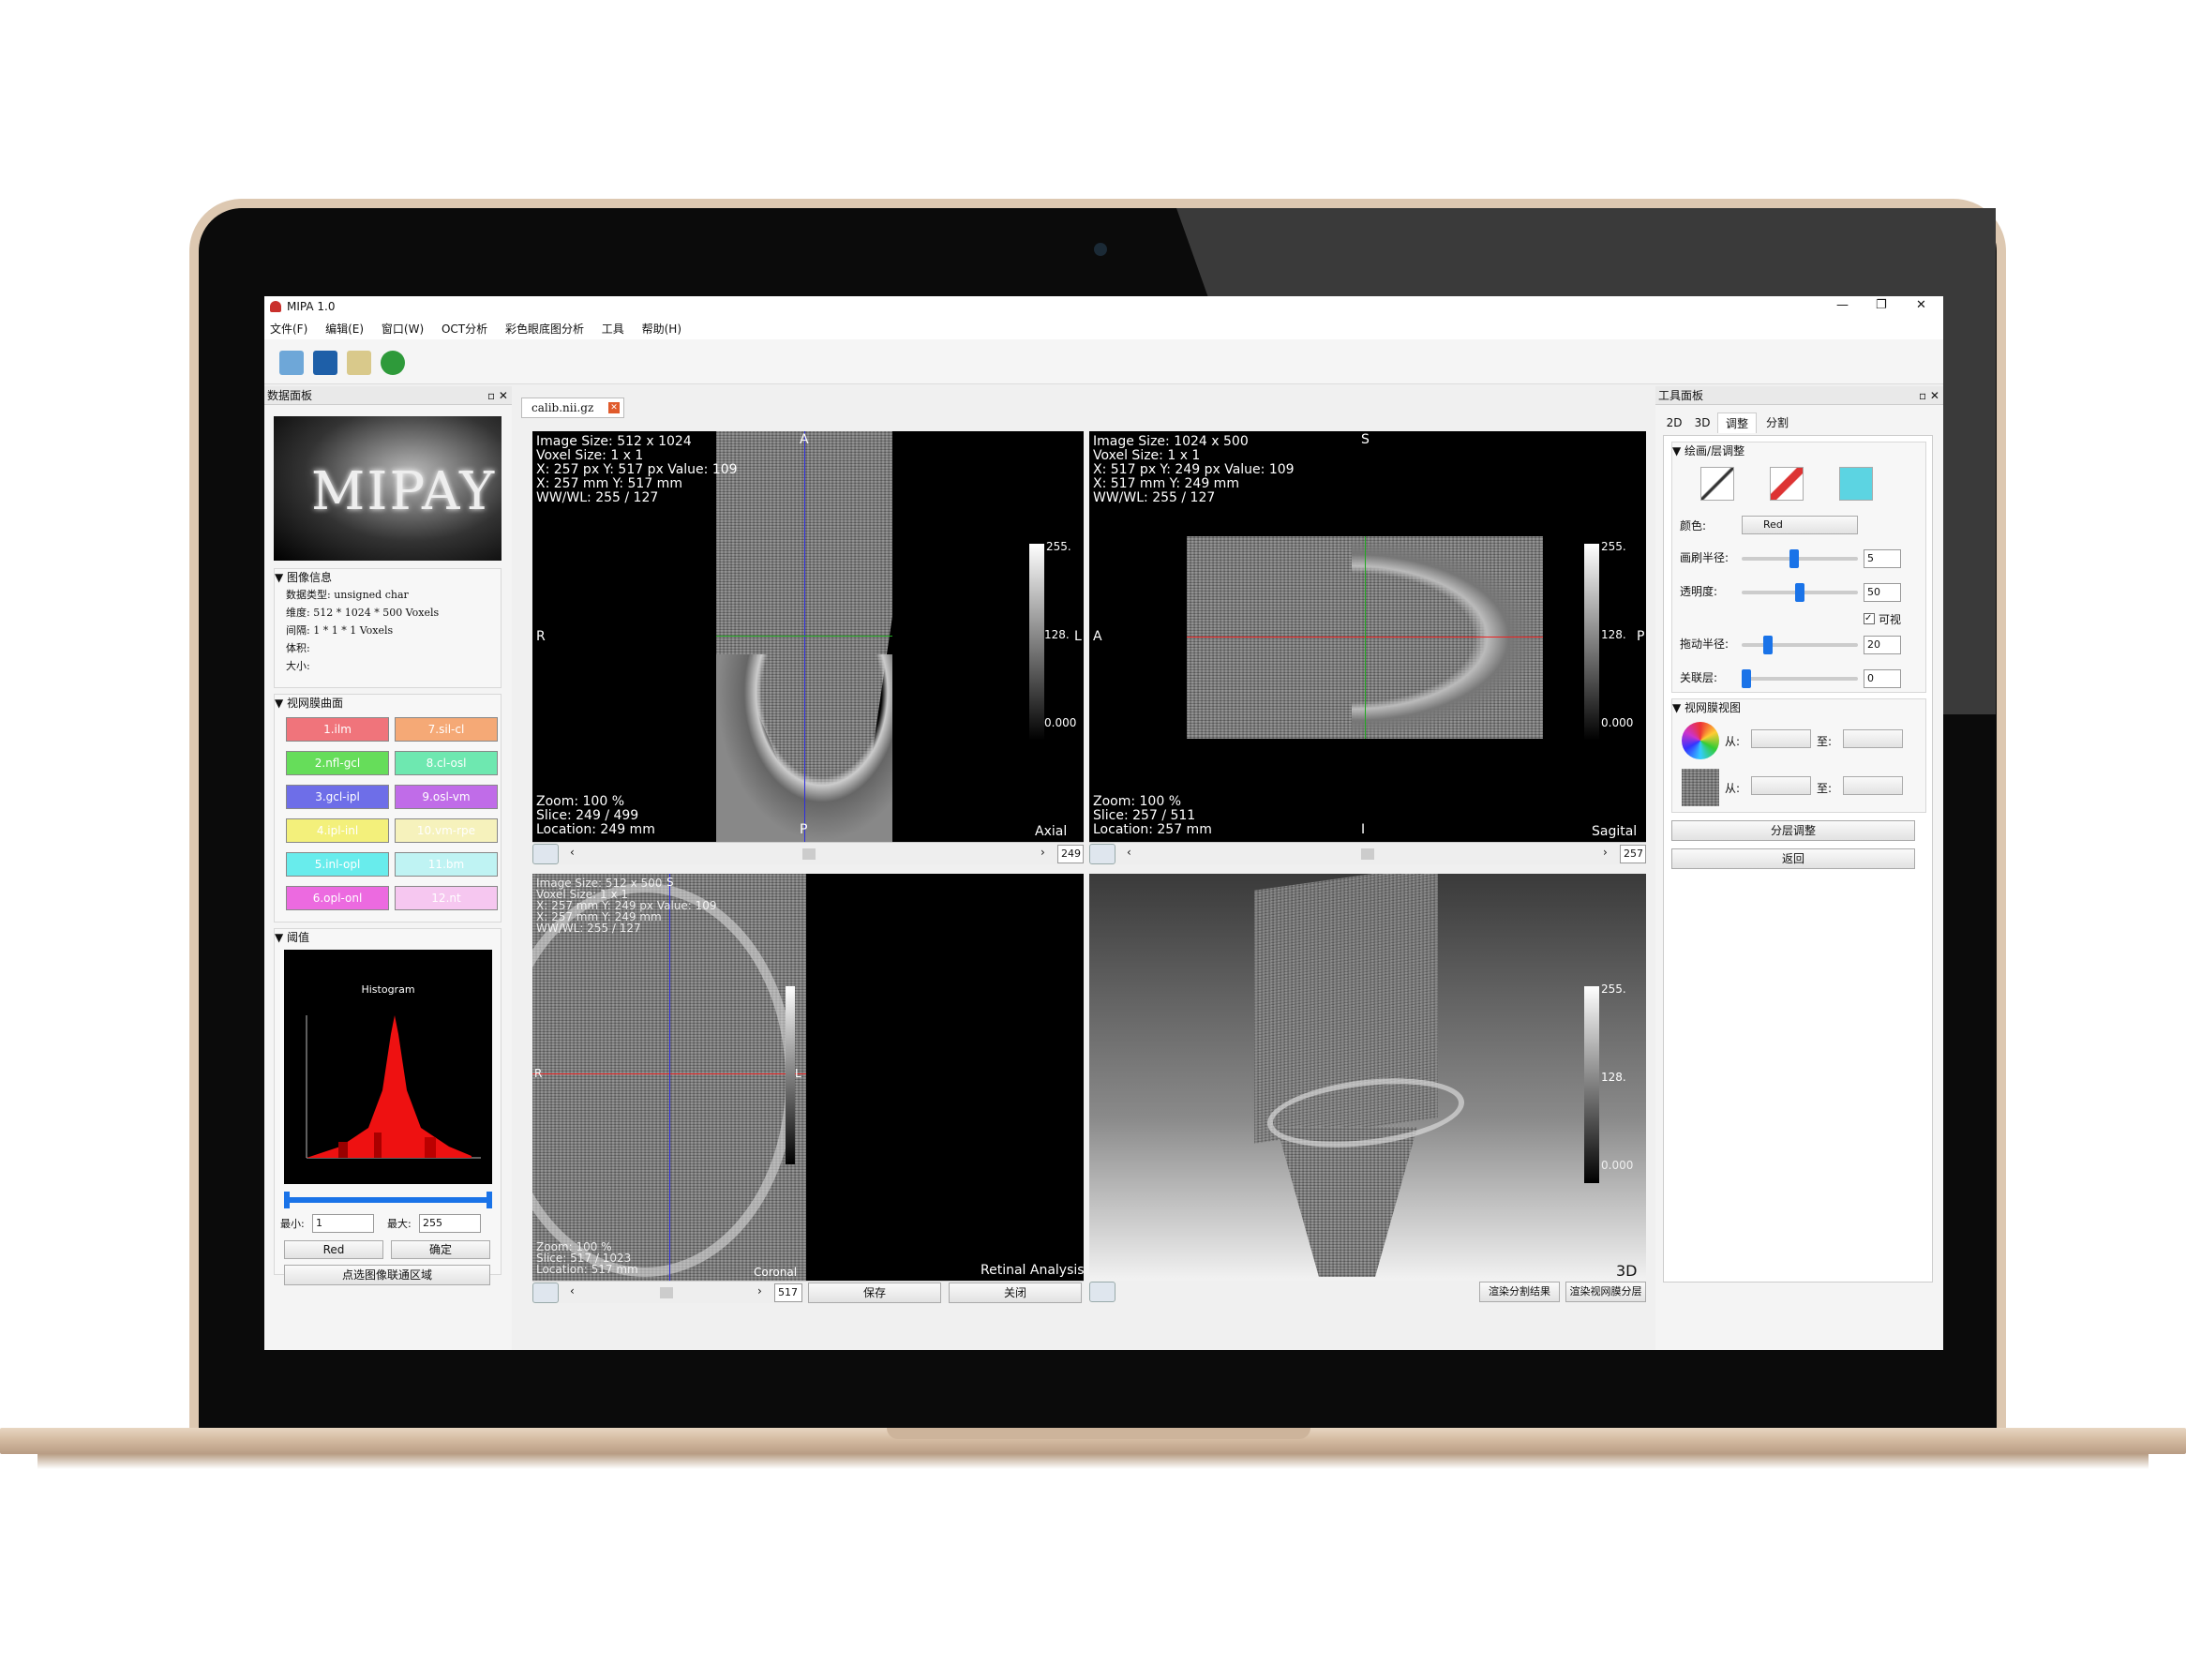 Image resolution: width=2186 pixels, height=1680 pixels. I want to click on axial-nav-bar: ‹ › 249, so click(808, 853).